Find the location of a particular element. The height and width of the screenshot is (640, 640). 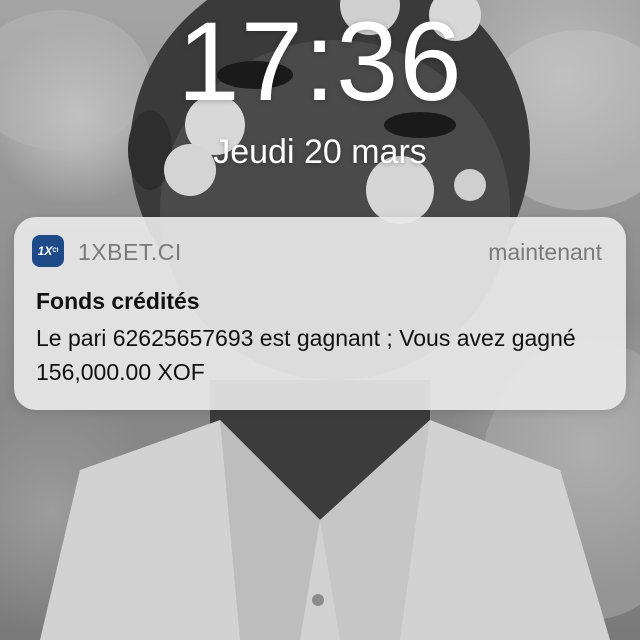

app-icon-subtext: CI is located at coordinates (55, 251).